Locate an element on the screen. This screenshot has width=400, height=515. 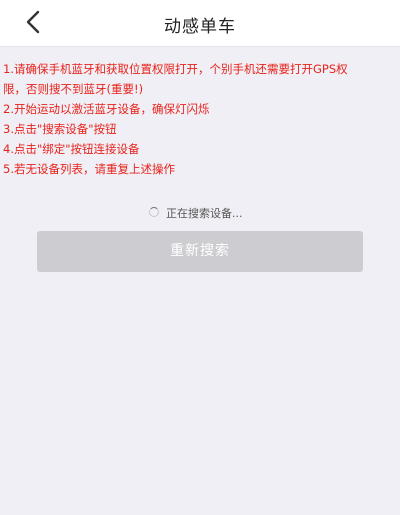
instruction-step-4: 4.点击"绑定"按钮连接设备 is located at coordinates (71, 149).